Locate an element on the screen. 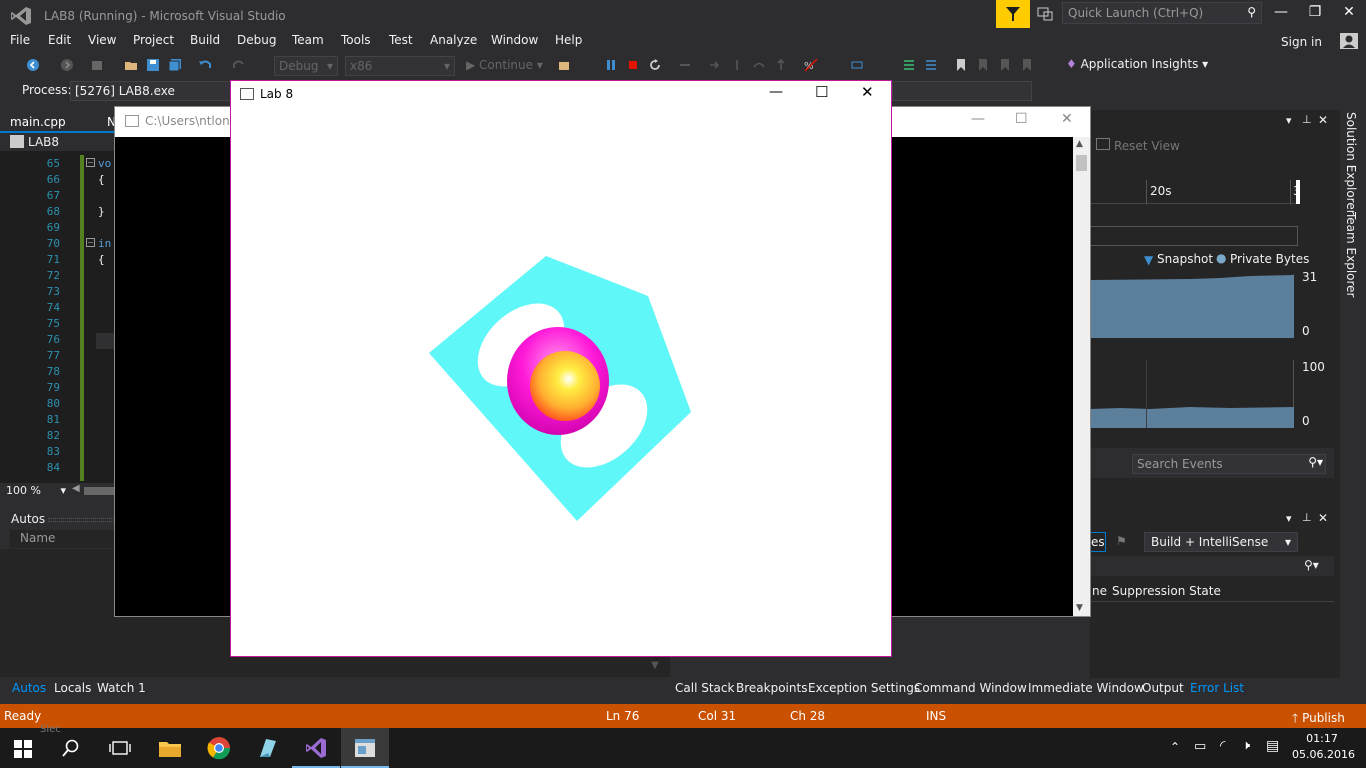 The width and height of the screenshot is (1366, 768). windows-start-icon is located at coordinates (23, 749).